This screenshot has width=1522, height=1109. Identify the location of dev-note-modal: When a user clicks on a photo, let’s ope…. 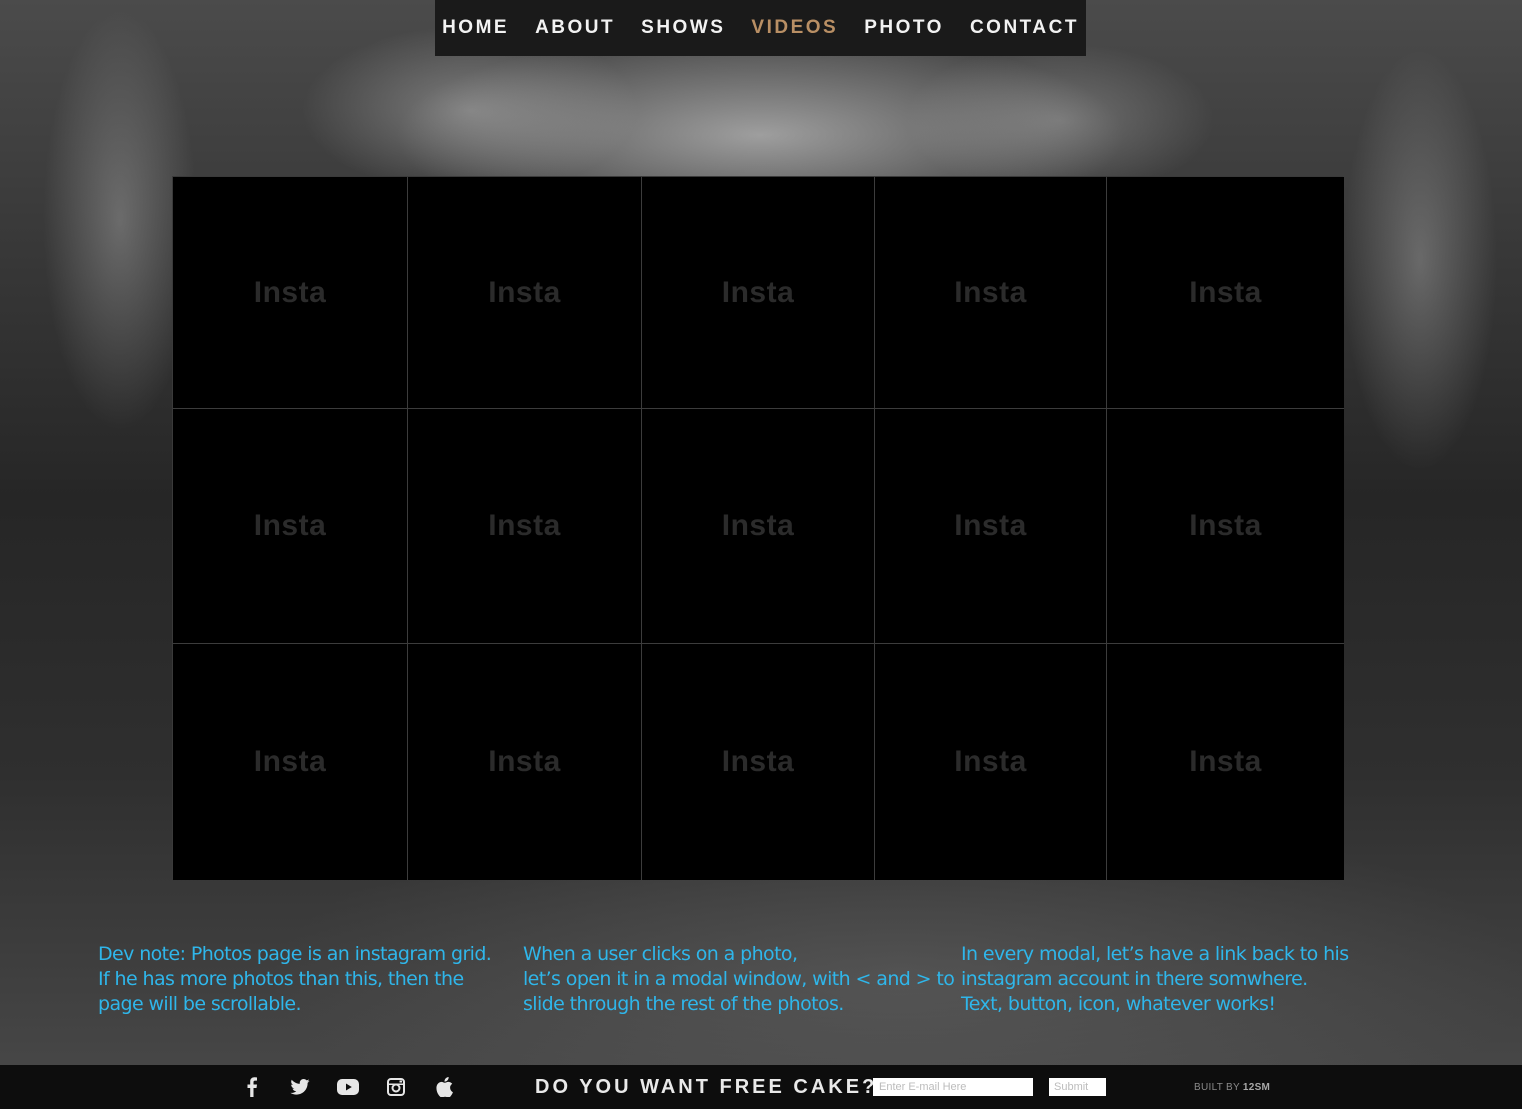
(739, 979).